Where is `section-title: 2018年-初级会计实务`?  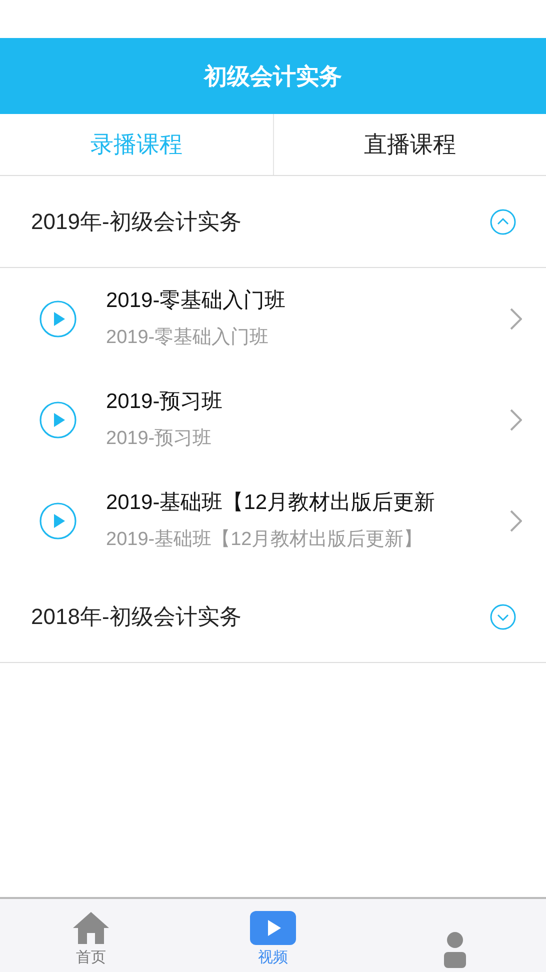
section-title: 2018年-初级会计实务 is located at coordinates (136, 617).